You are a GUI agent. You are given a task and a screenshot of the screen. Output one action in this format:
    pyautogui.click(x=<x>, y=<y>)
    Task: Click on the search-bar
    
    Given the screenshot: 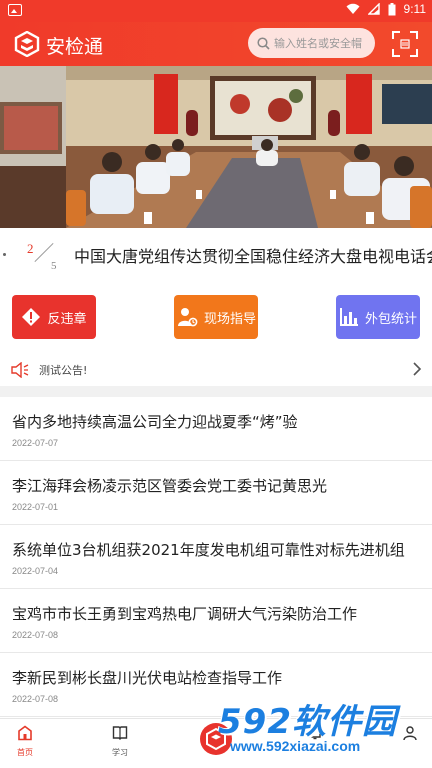 What is the action you would take?
    pyautogui.click(x=311, y=43)
    